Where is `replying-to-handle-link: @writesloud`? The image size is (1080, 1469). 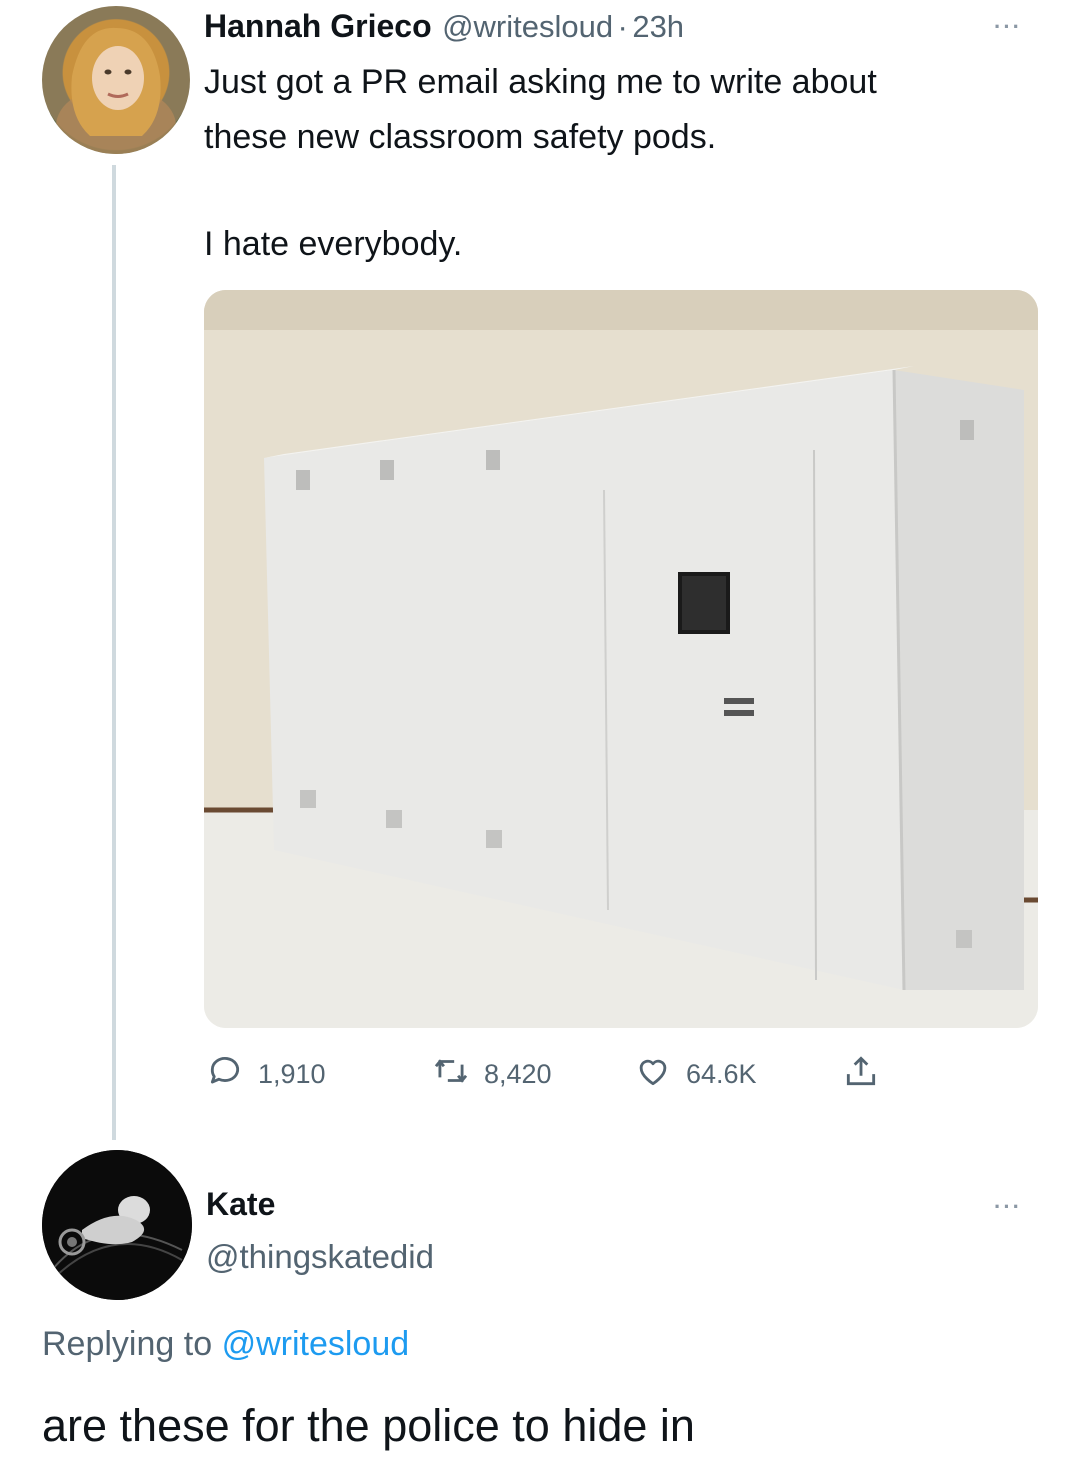
replying-to-handle-link: @writesloud is located at coordinates (316, 1344).